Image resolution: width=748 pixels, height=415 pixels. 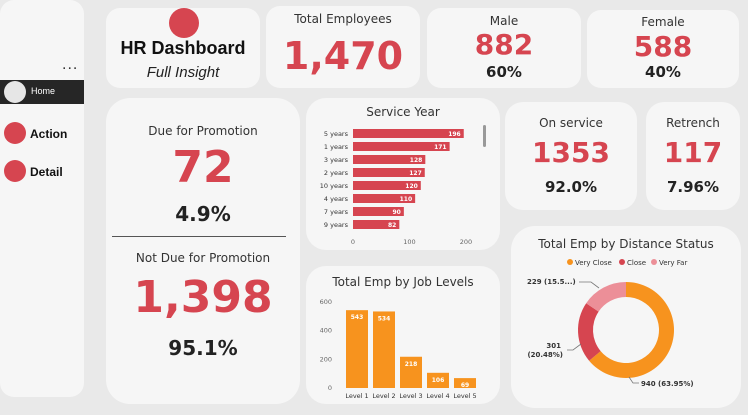 What do you see at coordinates (464, 396) in the screenshot?
I see `tick-label: Level 5` at bounding box center [464, 396].